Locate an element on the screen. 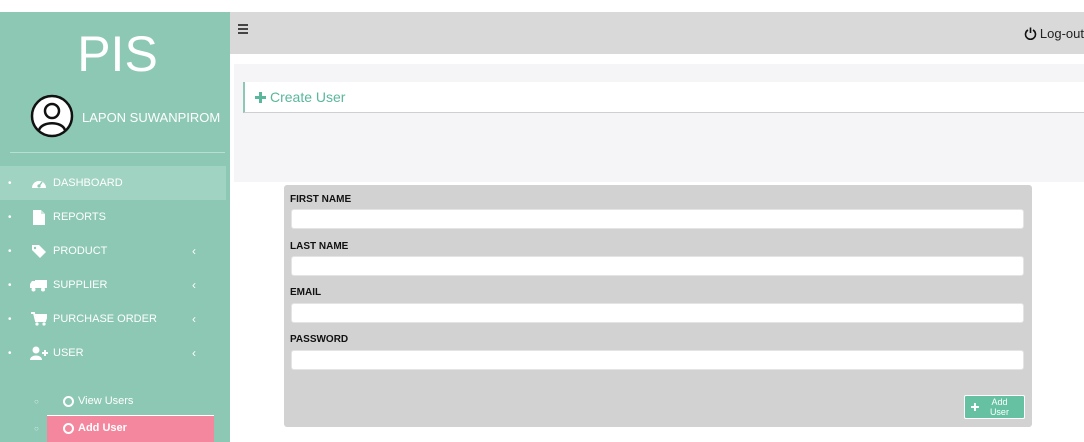 Image resolution: width=1084 pixels, height=442 pixels. sidebar-item-purchase-order: • PURCHASE ORDER ‹ is located at coordinates (113, 319).